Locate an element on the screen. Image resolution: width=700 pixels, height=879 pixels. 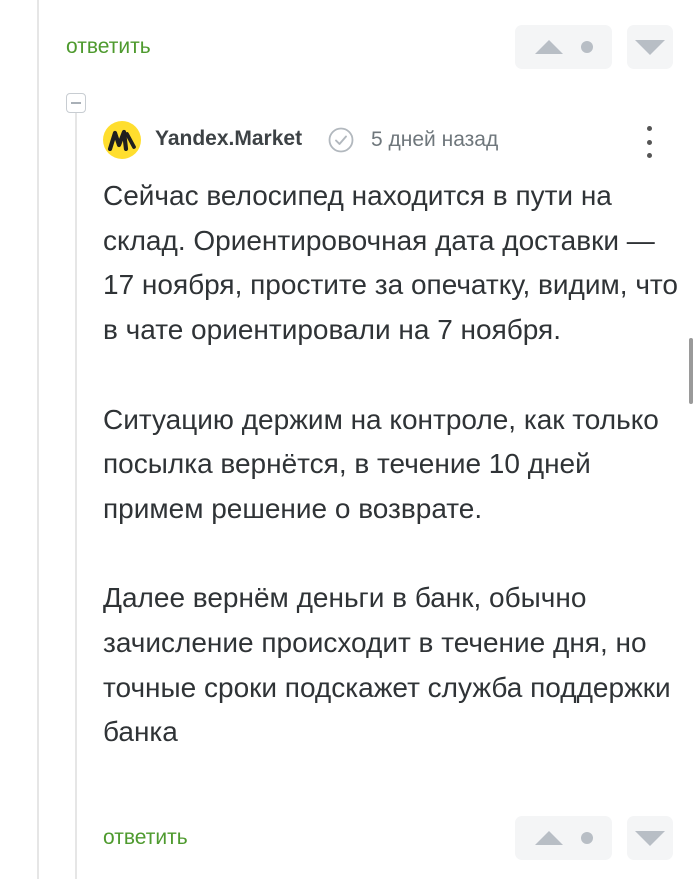
reply-link: ответить is located at coordinates (145, 838).